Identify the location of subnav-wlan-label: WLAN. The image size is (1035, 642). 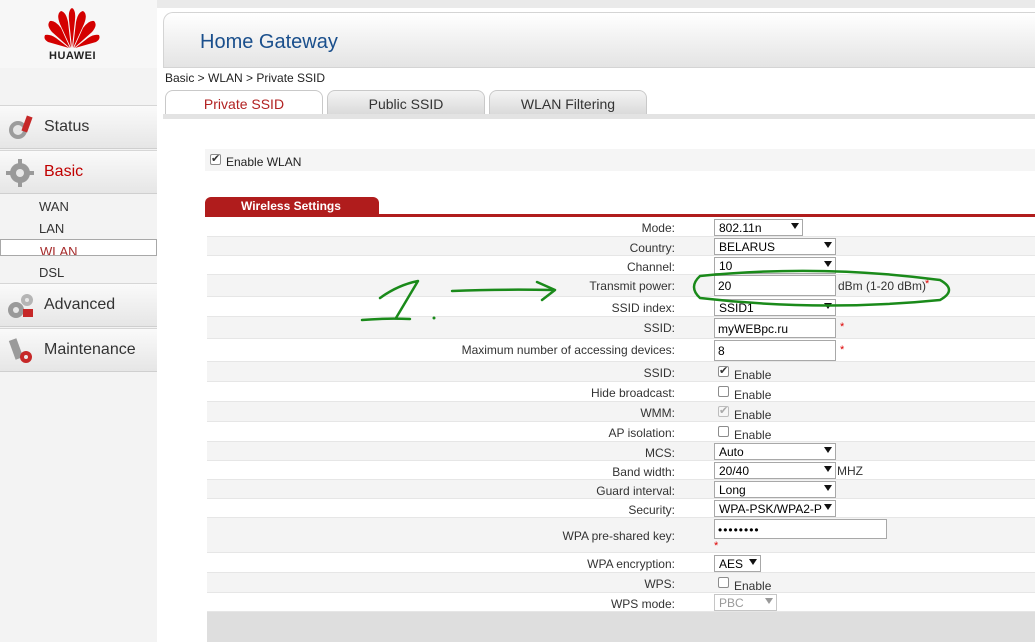
(59, 250).